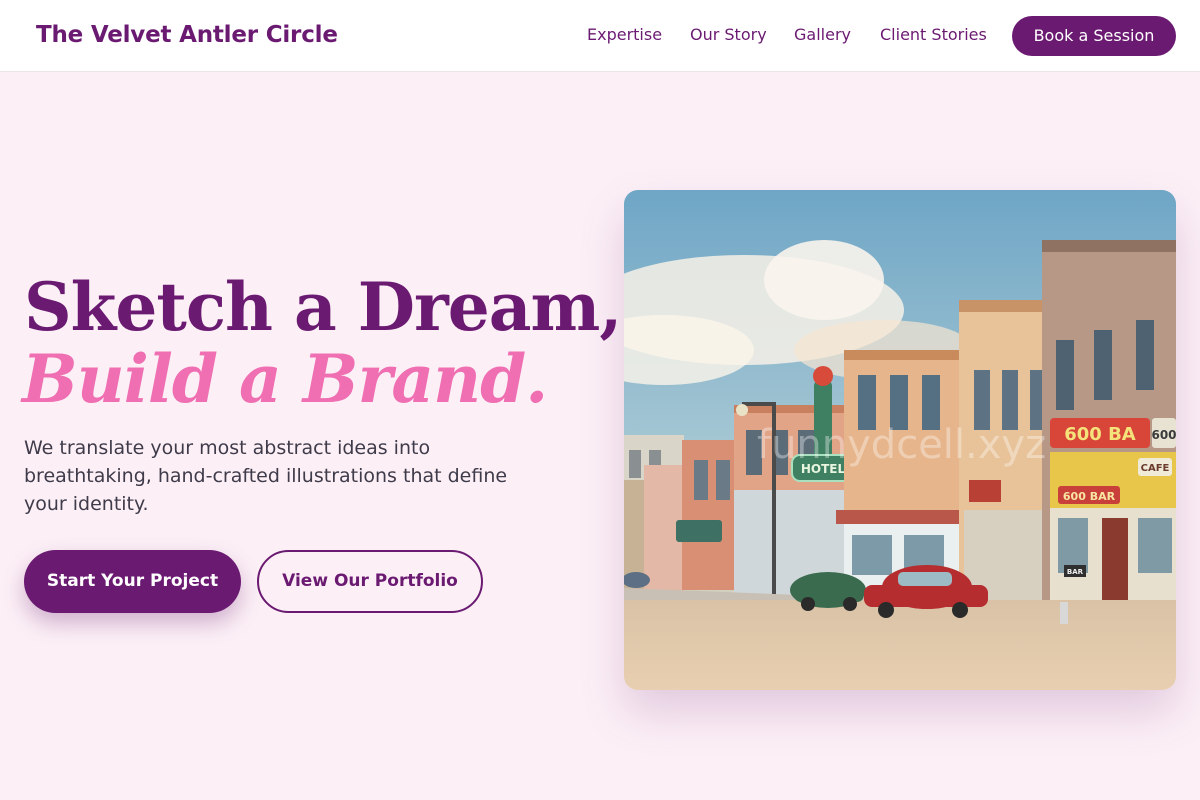 This screenshot has height=800, width=1200. What do you see at coordinates (187, 35) in the screenshot?
I see `site-brand: The Velvet Antler Circle` at bounding box center [187, 35].